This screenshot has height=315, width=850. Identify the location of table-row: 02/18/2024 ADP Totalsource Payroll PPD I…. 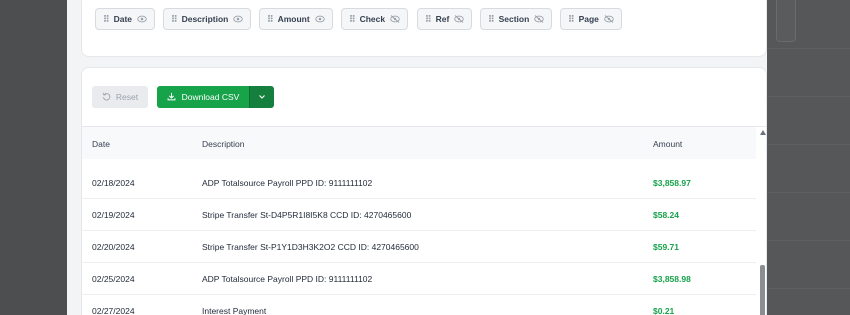
(419, 183).